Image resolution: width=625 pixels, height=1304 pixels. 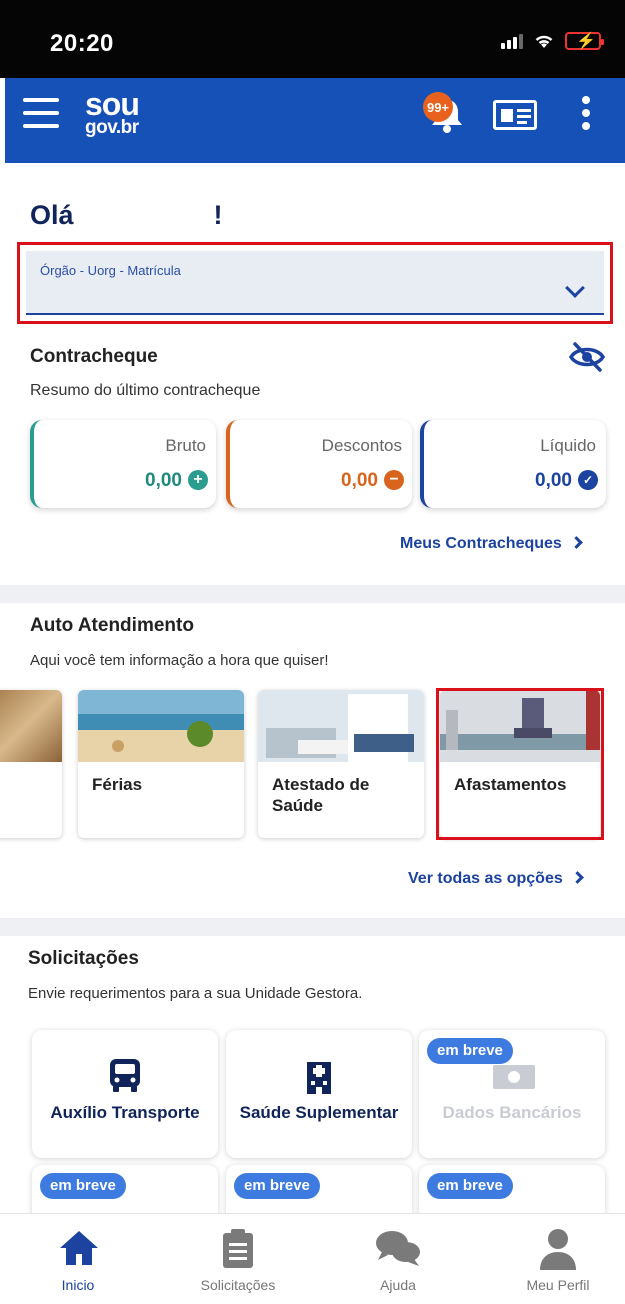 What do you see at coordinates (491, 544) in the screenshot?
I see `my-payslips-link: Meus Contracheques` at bounding box center [491, 544].